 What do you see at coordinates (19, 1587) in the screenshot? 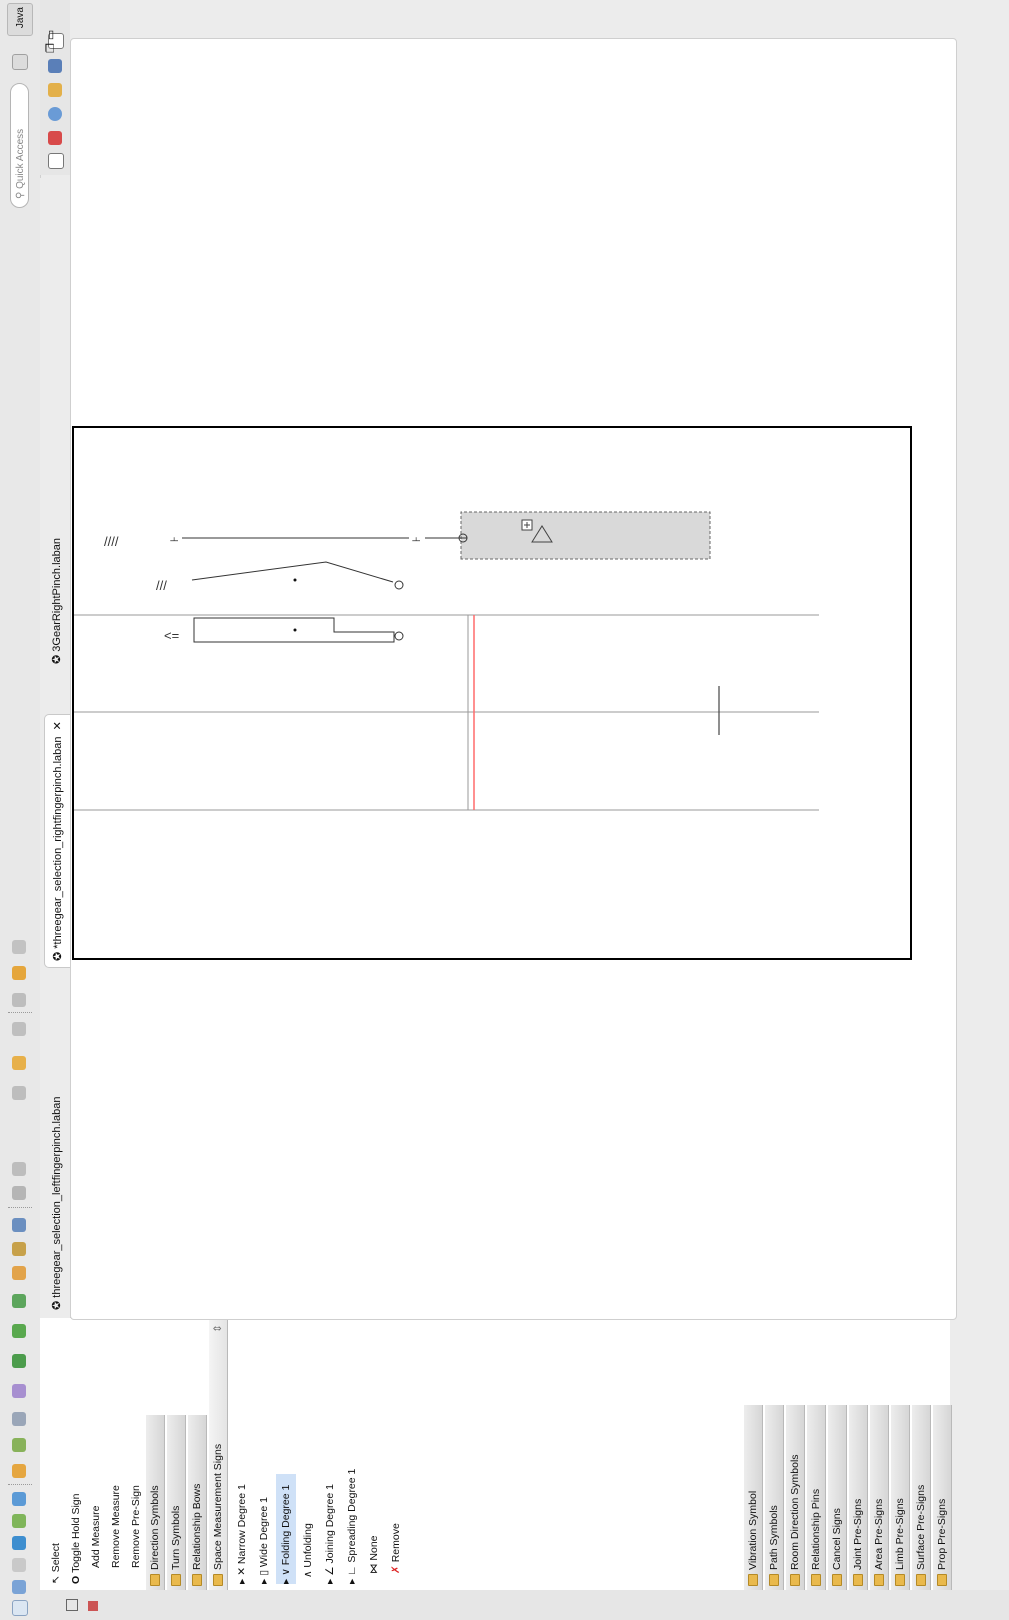
I see `save-icon` at bounding box center [19, 1587].